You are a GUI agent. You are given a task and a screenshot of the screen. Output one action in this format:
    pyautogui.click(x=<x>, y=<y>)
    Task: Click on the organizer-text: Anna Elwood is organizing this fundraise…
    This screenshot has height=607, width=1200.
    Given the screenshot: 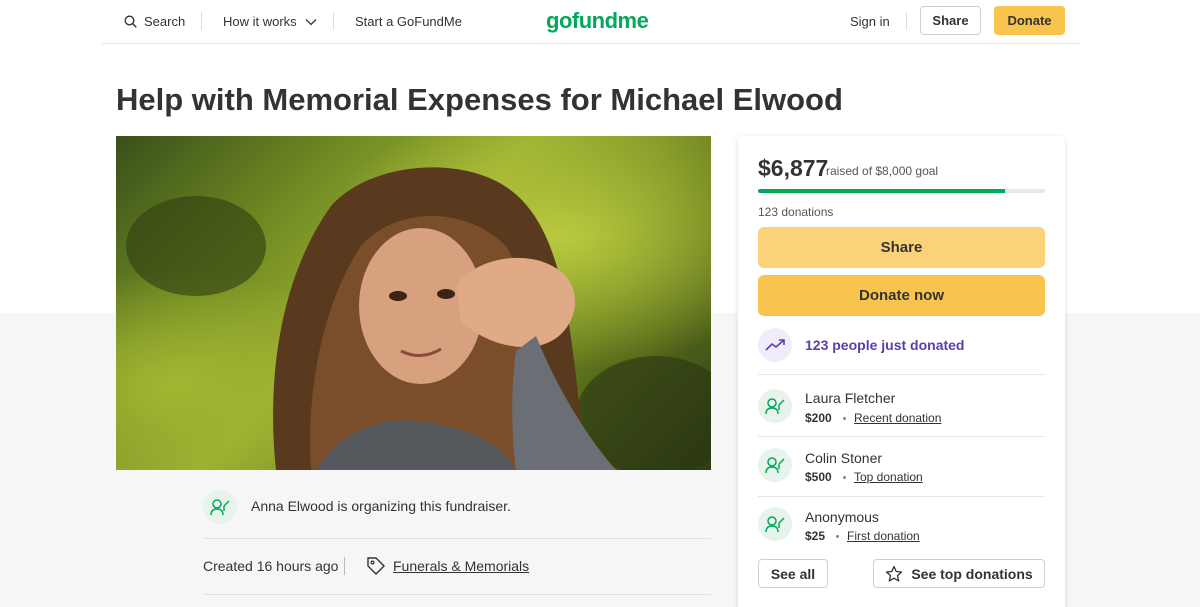 What is the action you would take?
    pyautogui.click(x=381, y=506)
    